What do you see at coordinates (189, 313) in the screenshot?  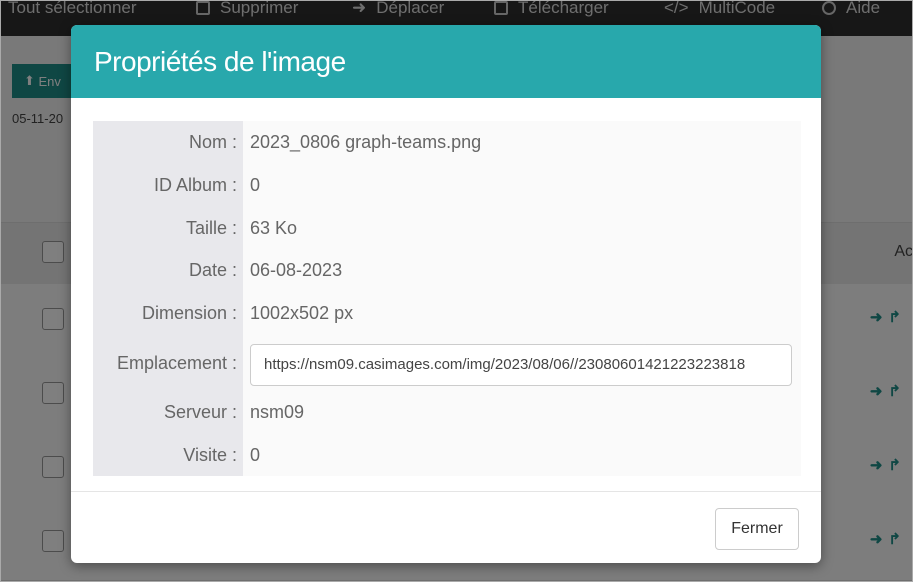 I see `property-label: Dimension :` at bounding box center [189, 313].